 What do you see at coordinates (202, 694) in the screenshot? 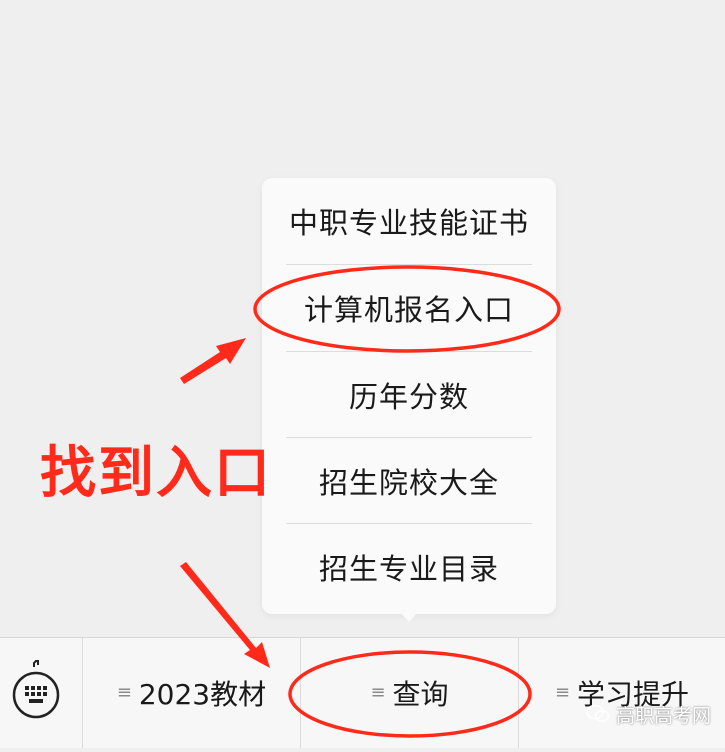
I see `menu-button-label: 2023教材` at bounding box center [202, 694].